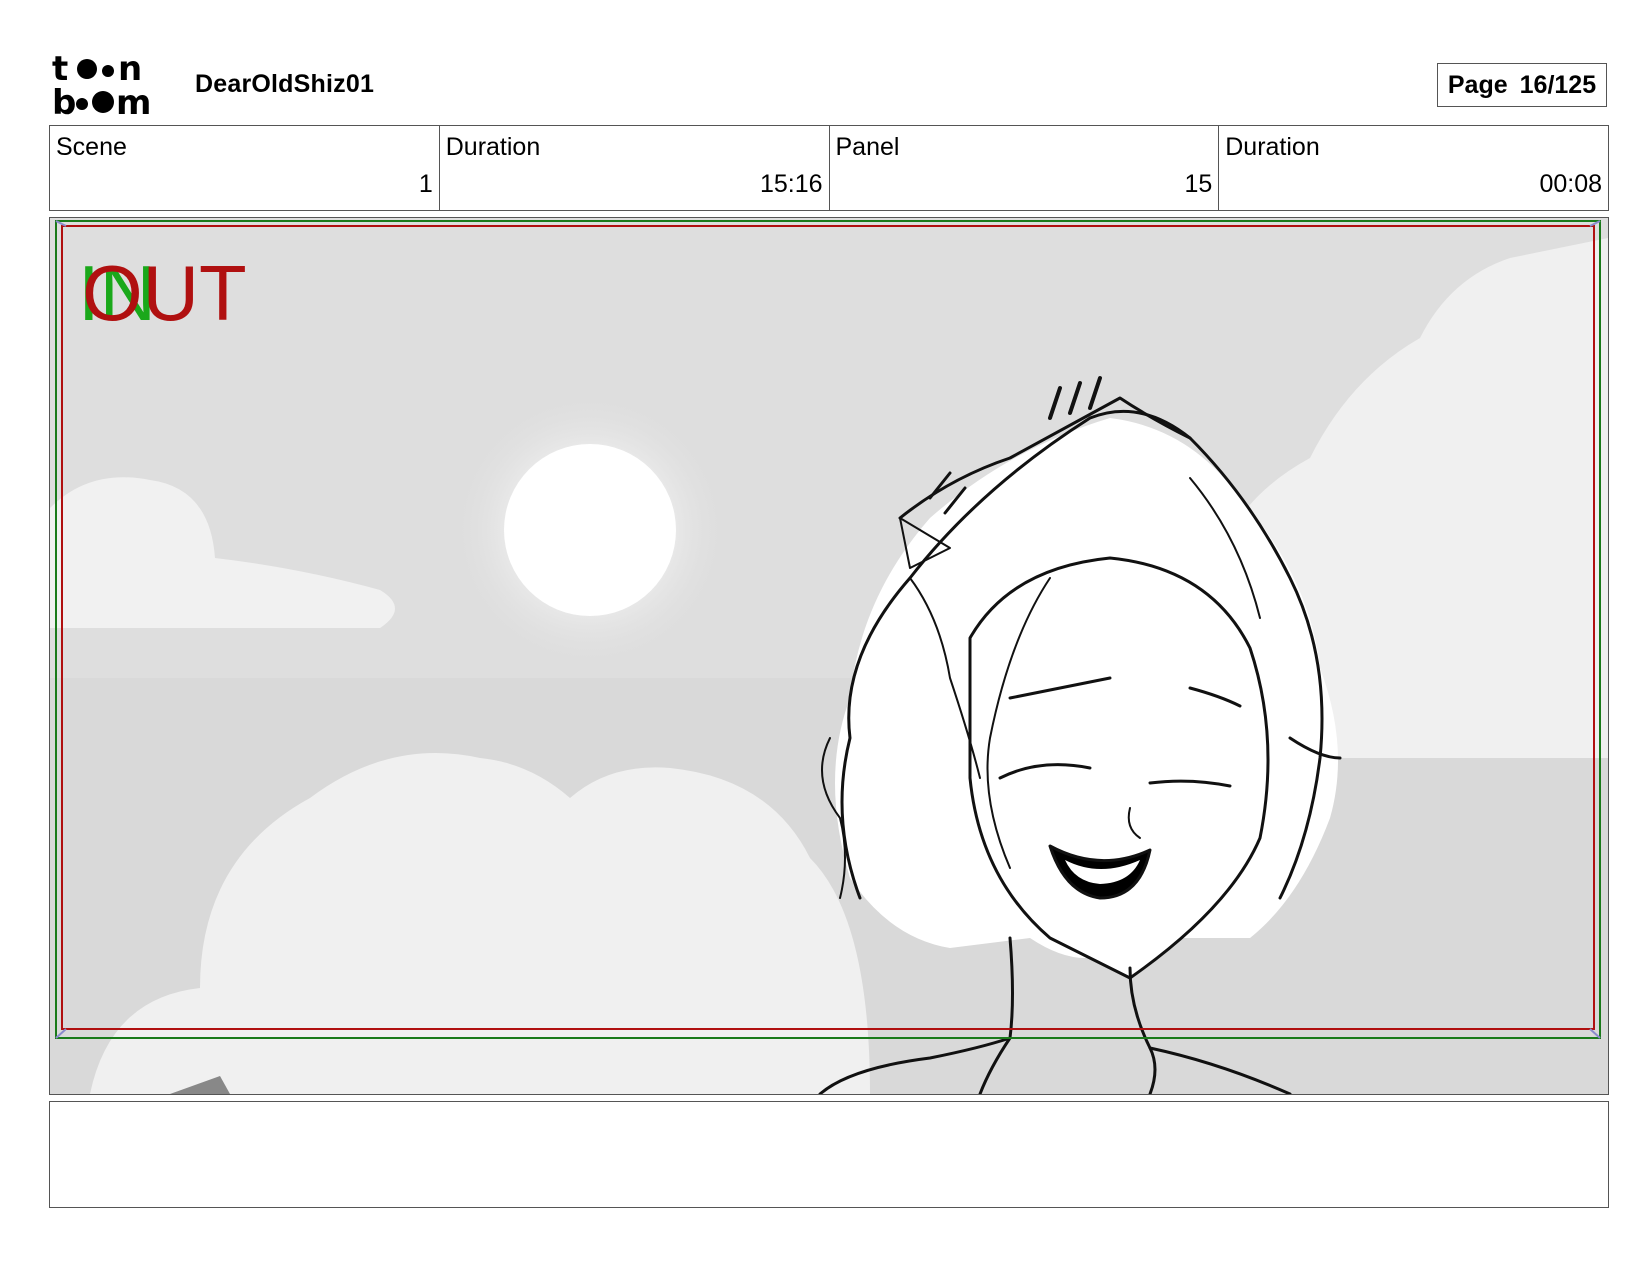 The image size is (1650, 1275). What do you see at coordinates (1198, 184) in the screenshot?
I see `panel-value: 15` at bounding box center [1198, 184].